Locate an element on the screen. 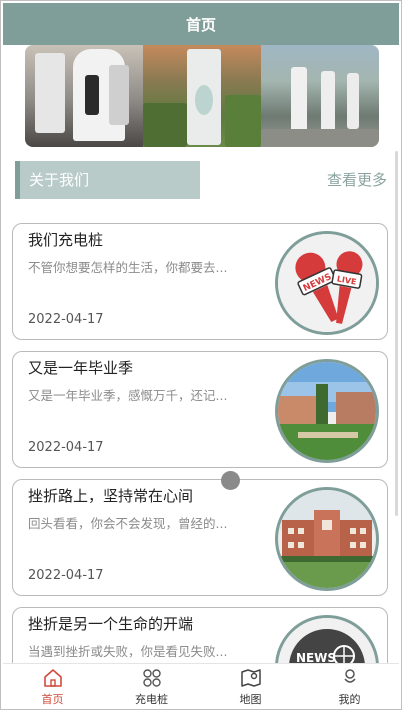  article-title: 我们充电桩 is located at coordinates (66, 240).